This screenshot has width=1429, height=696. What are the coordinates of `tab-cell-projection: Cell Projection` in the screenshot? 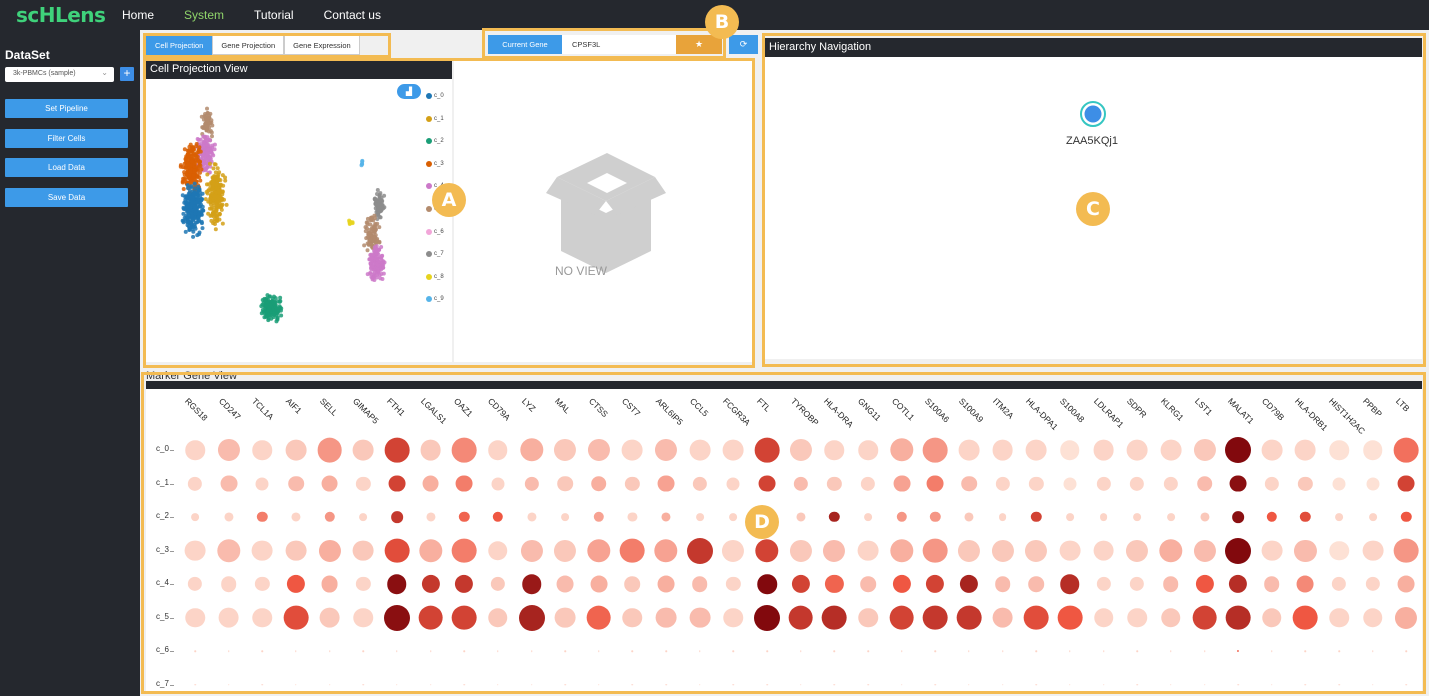 It's located at (179, 45).